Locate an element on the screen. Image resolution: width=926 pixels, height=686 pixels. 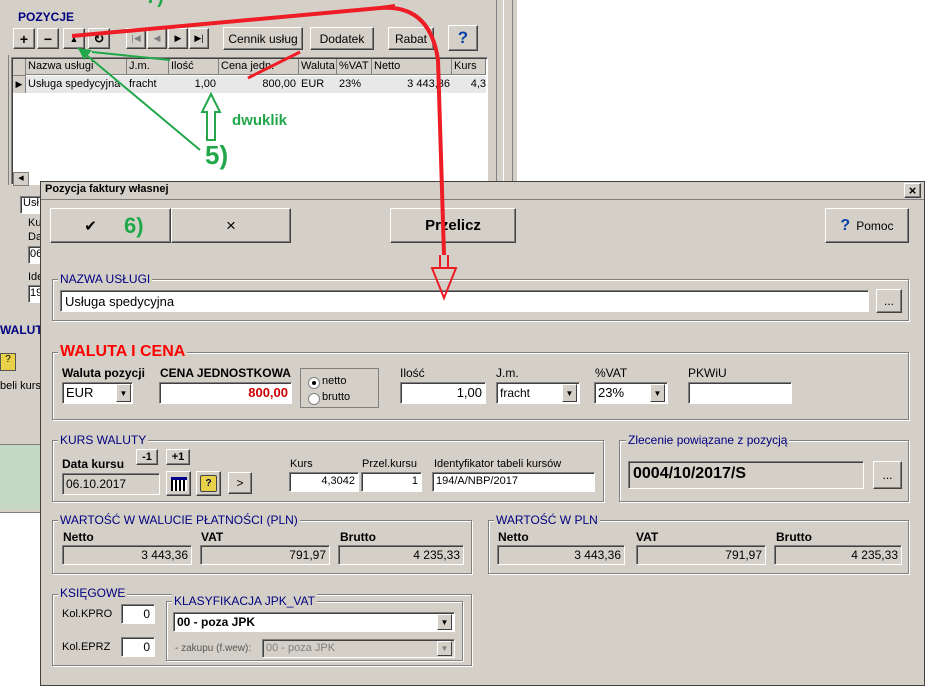
dwuklik-annotation: dwuklik is located at coordinates (260, 120).